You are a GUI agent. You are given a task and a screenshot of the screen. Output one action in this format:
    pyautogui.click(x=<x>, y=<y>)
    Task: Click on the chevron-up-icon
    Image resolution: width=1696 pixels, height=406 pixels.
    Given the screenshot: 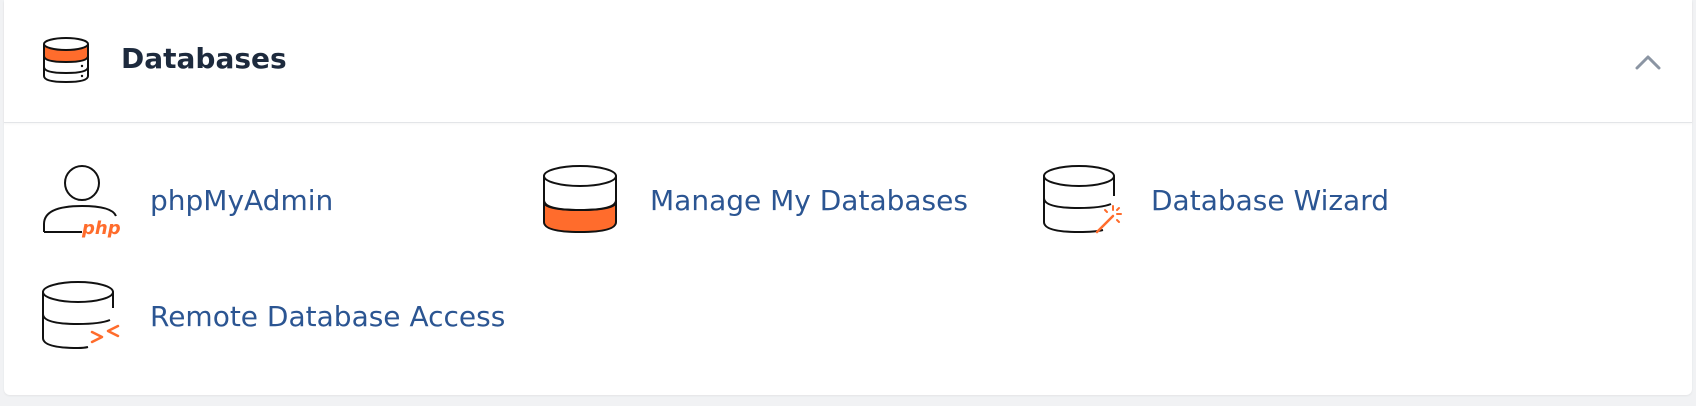 What is the action you would take?
    pyautogui.click(x=1648, y=62)
    